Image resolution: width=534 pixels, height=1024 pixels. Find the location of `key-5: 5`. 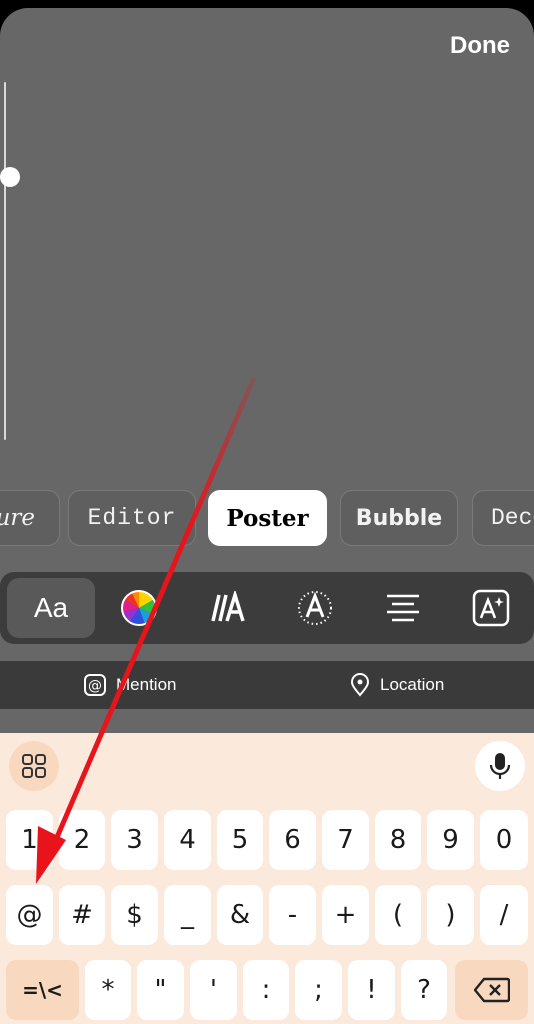

key-5: 5 is located at coordinates (240, 840).